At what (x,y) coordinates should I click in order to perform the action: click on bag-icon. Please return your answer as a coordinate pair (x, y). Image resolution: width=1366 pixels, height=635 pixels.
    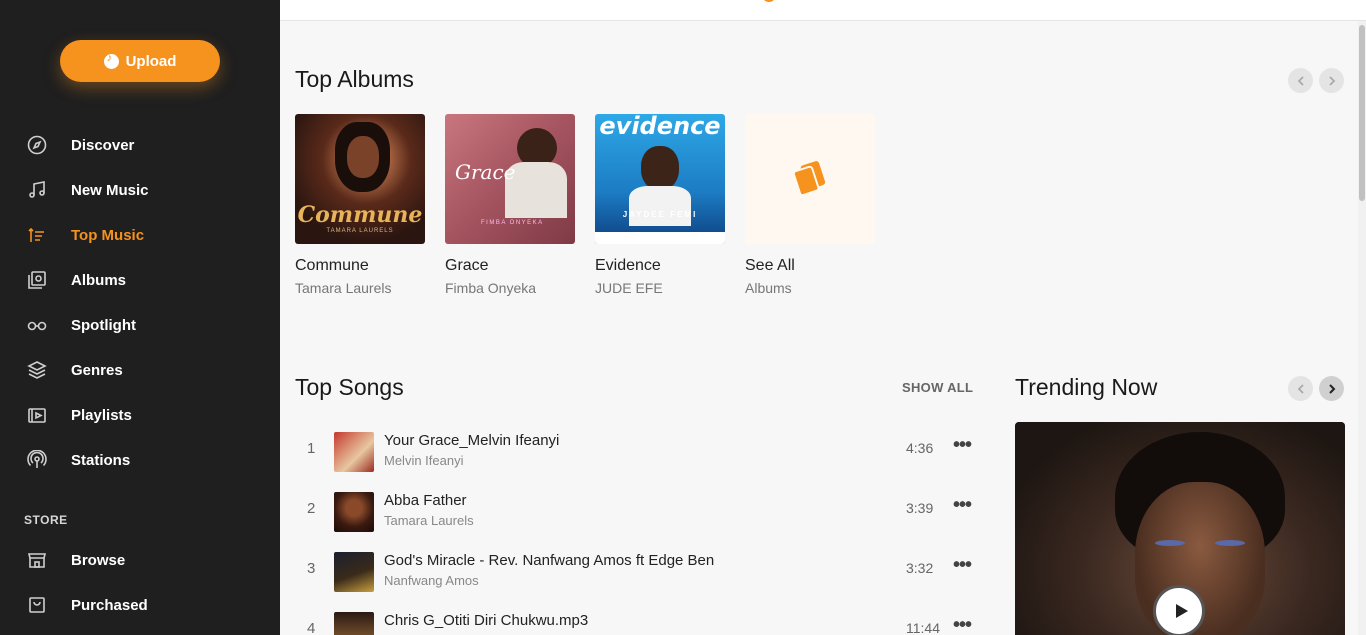
    Looking at the image, I should click on (37, 605).